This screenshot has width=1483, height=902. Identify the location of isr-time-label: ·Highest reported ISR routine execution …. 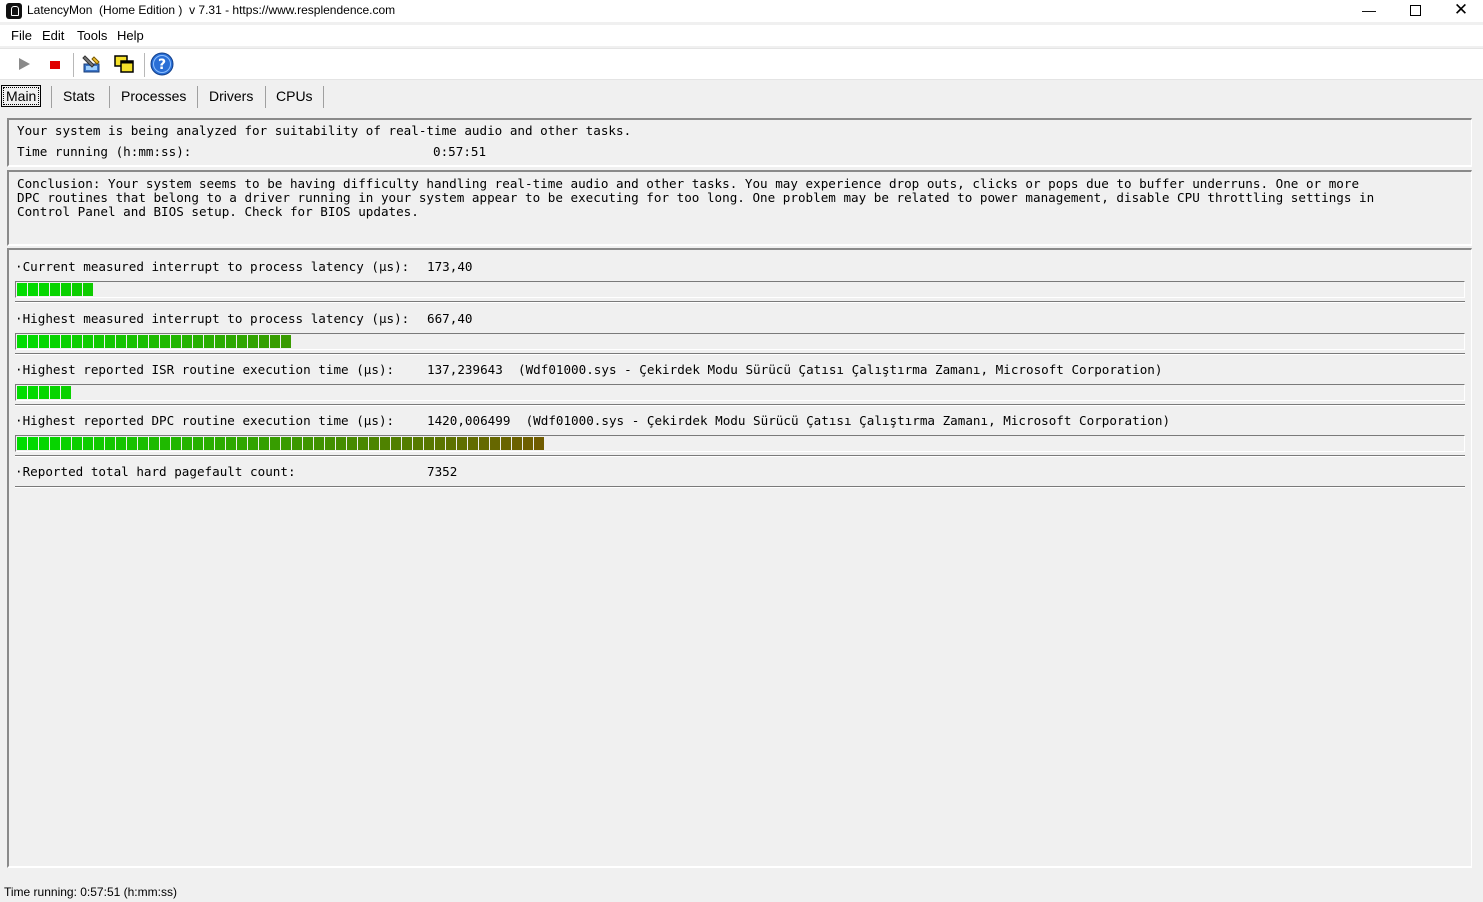
(205, 369).